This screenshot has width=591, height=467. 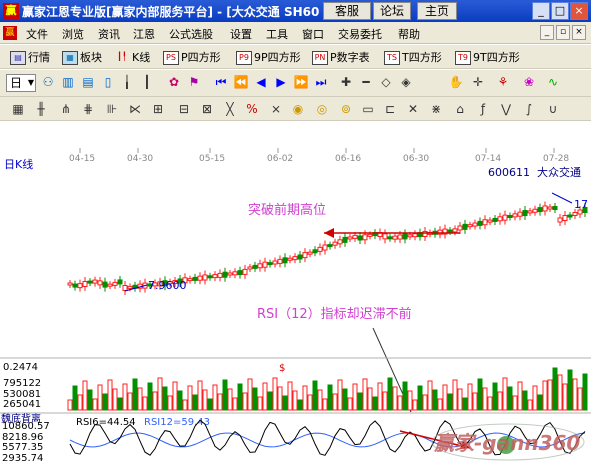 What do you see at coordinates (563, 32) in the screenshot?
I see `child-restore-icon: ▫` at bounding box center [563, 32].